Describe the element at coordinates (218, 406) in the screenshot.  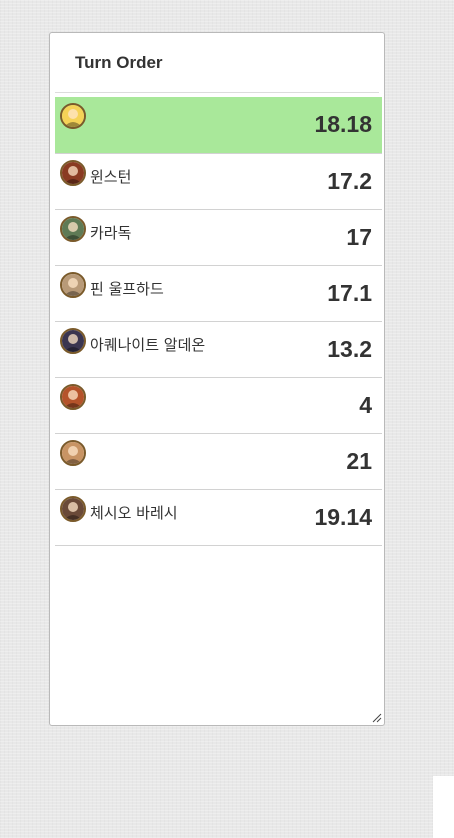
I see `turn-order-row: 4` at that location.